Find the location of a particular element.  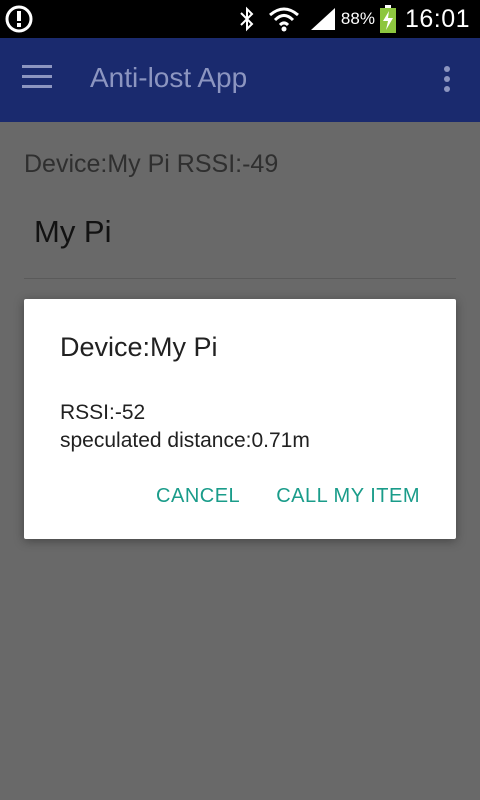

status-bar: 88% 16:01 is located at coordinates (240, 19).